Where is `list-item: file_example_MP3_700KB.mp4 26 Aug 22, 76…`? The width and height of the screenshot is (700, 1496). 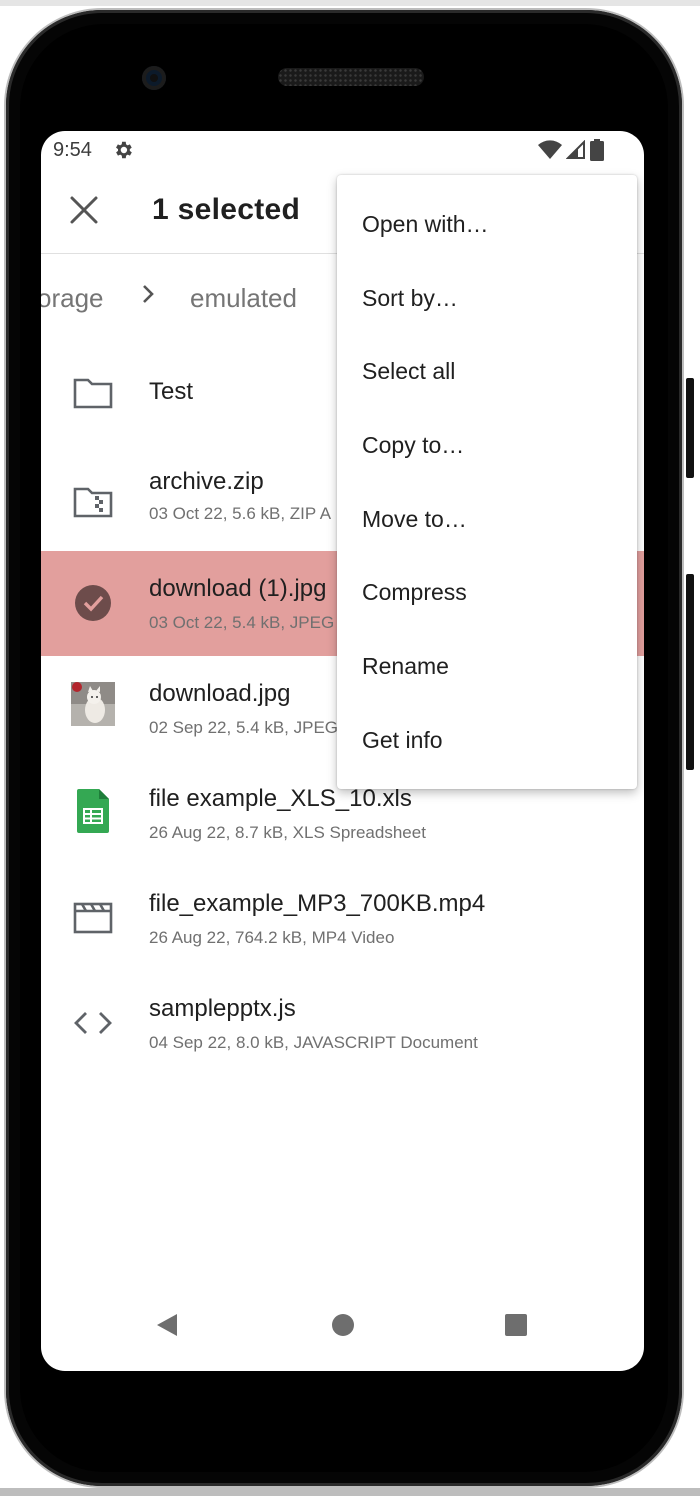
list-item: file_example_MP3_700KB.mp4 26 Aug 22, 76… is located at coordinates (342, 918).